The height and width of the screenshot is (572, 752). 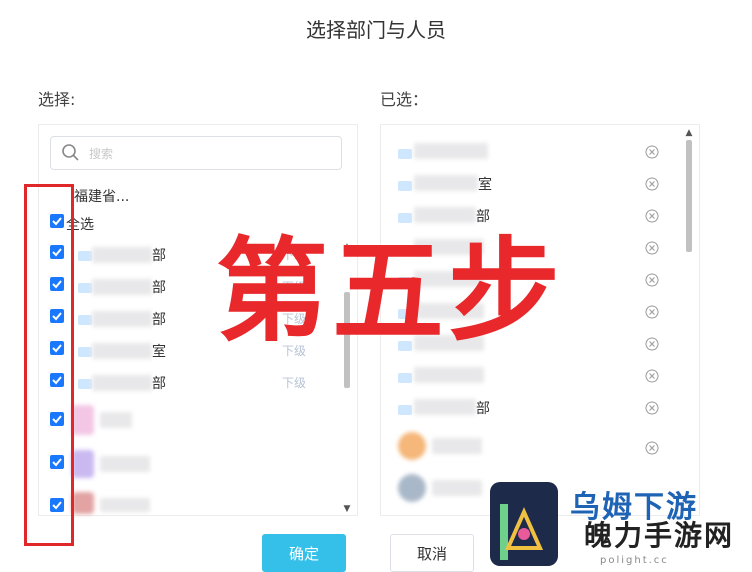 I want to click on cancel-button: 取消, so click(x=432, y=553).